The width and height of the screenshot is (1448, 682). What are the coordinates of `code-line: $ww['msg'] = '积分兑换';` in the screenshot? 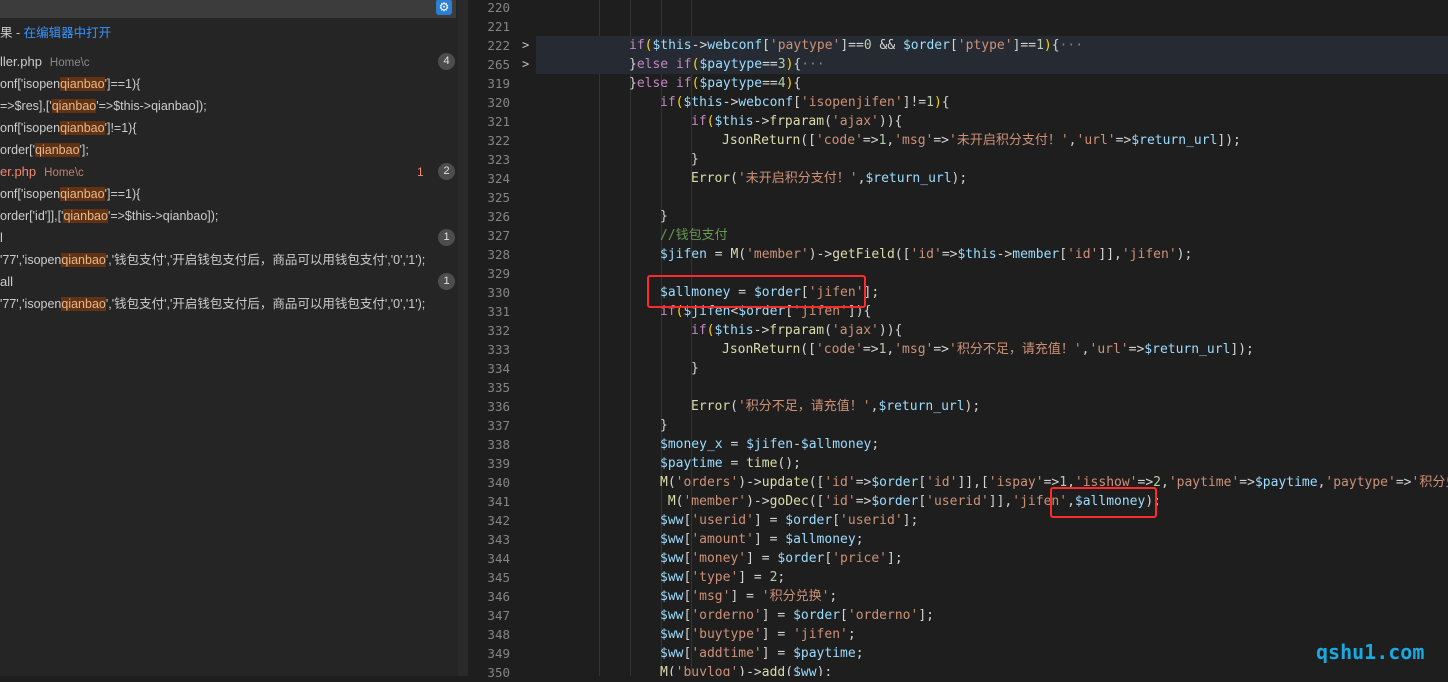 It's located at (686, 596).